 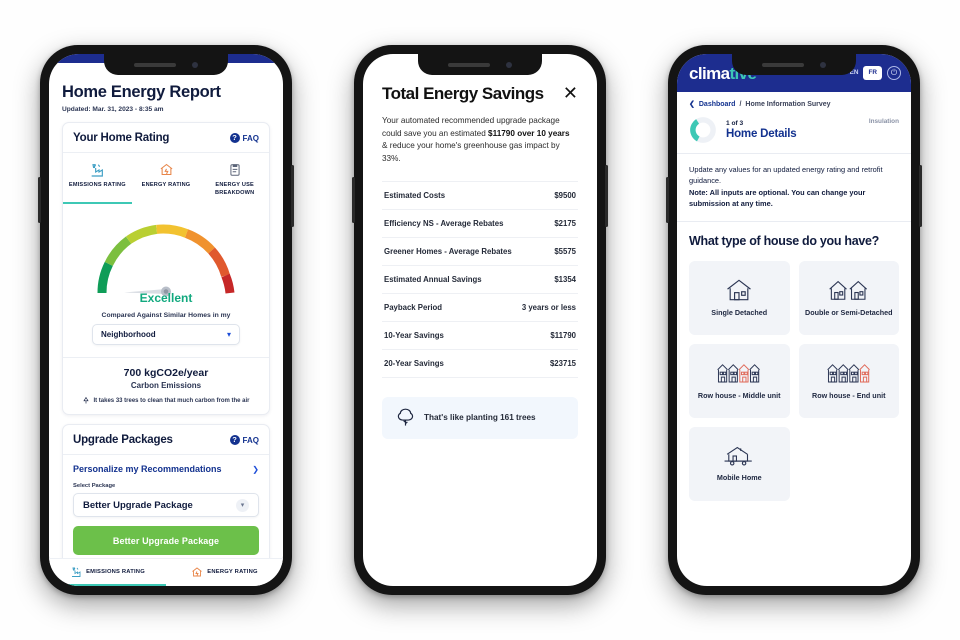 What do you see at coordinates (529, 133) in the screenshot?
I see `savings-intro-bold: $11790 over 10 years` at bounding box center [529, 133].